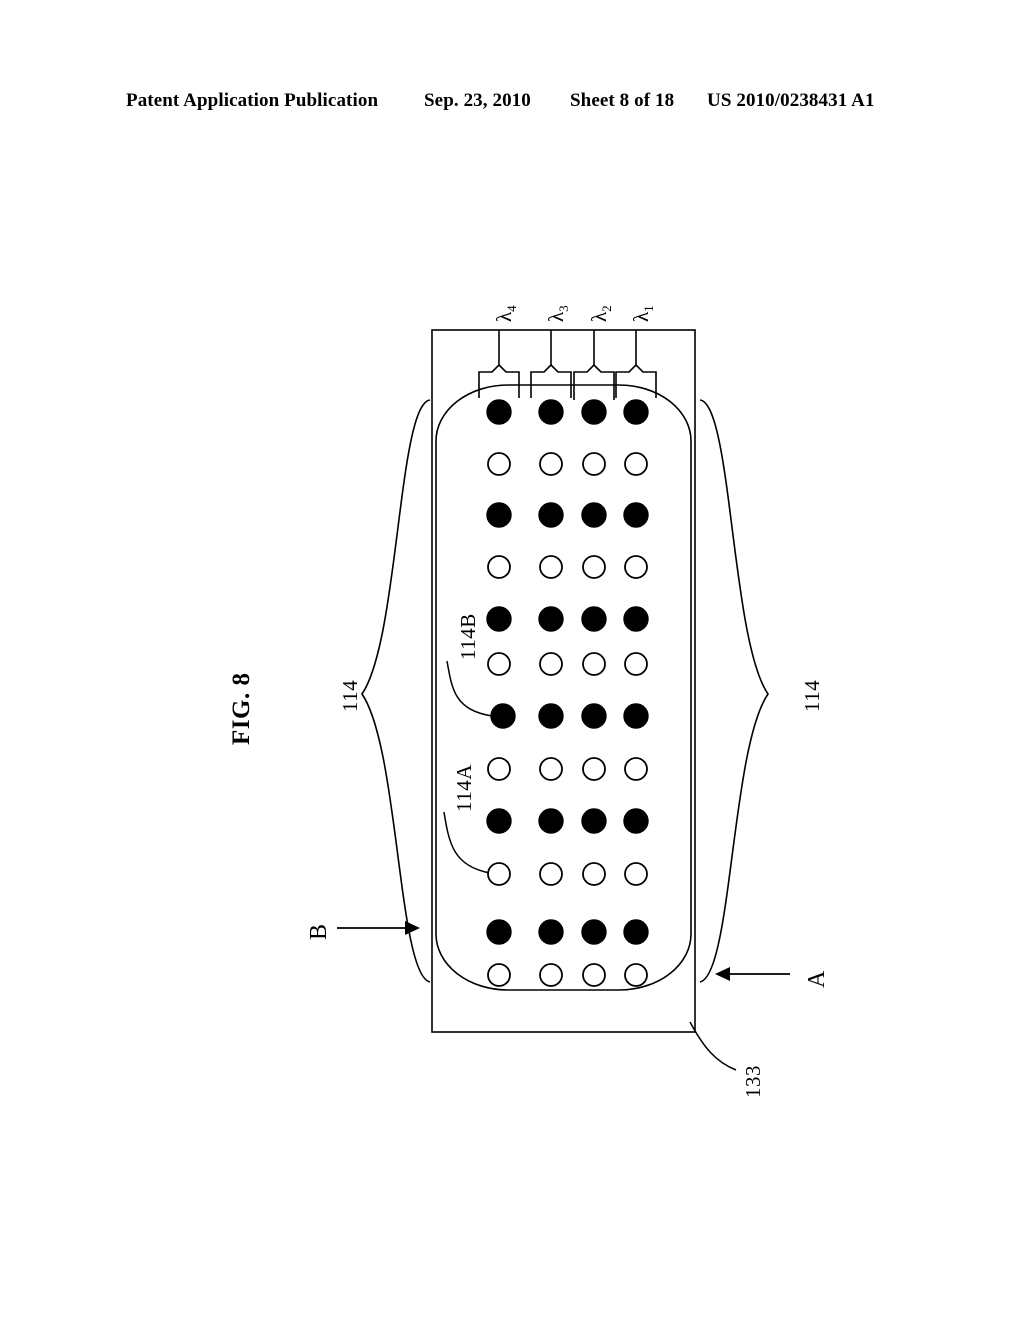 This screenshot has width=1024, height=1320. I want to click on dot-hollow-114A, so click(499, 874).